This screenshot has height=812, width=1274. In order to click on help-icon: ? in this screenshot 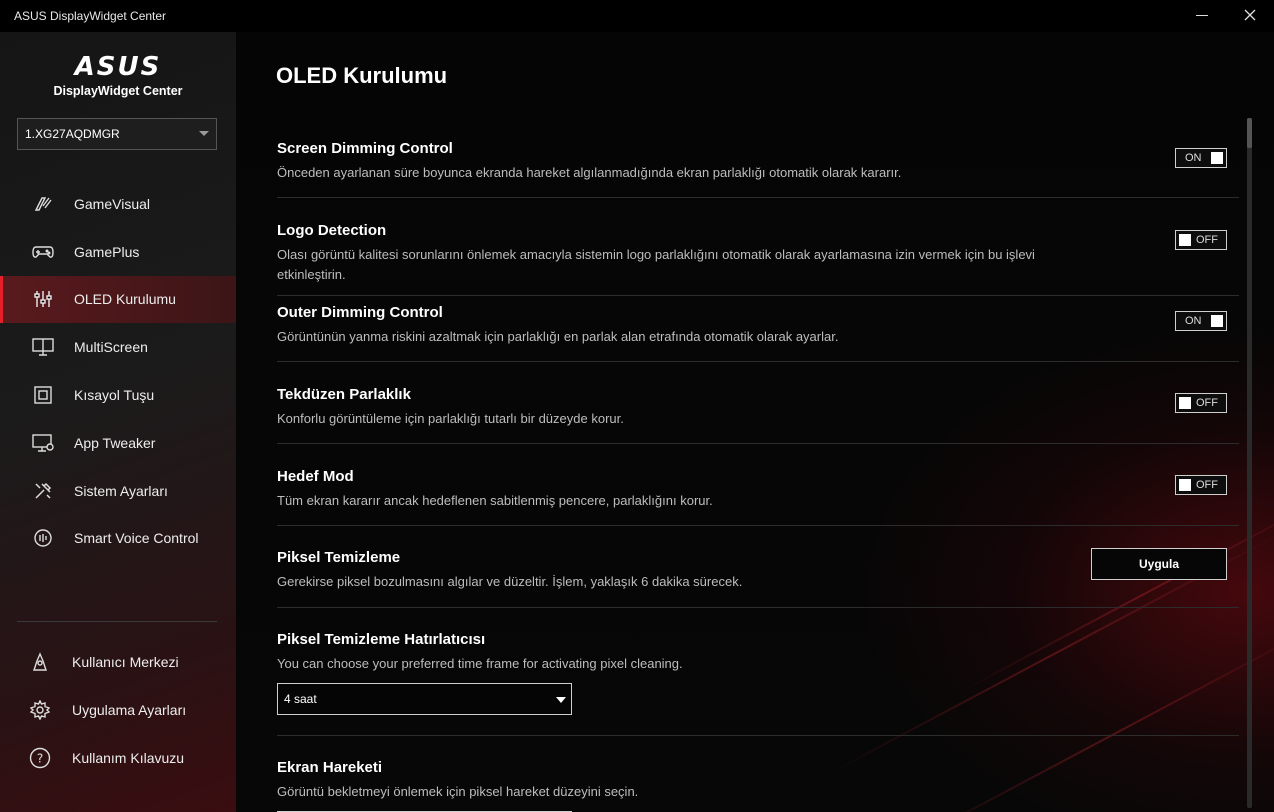, I will do `click(40, 758)`.